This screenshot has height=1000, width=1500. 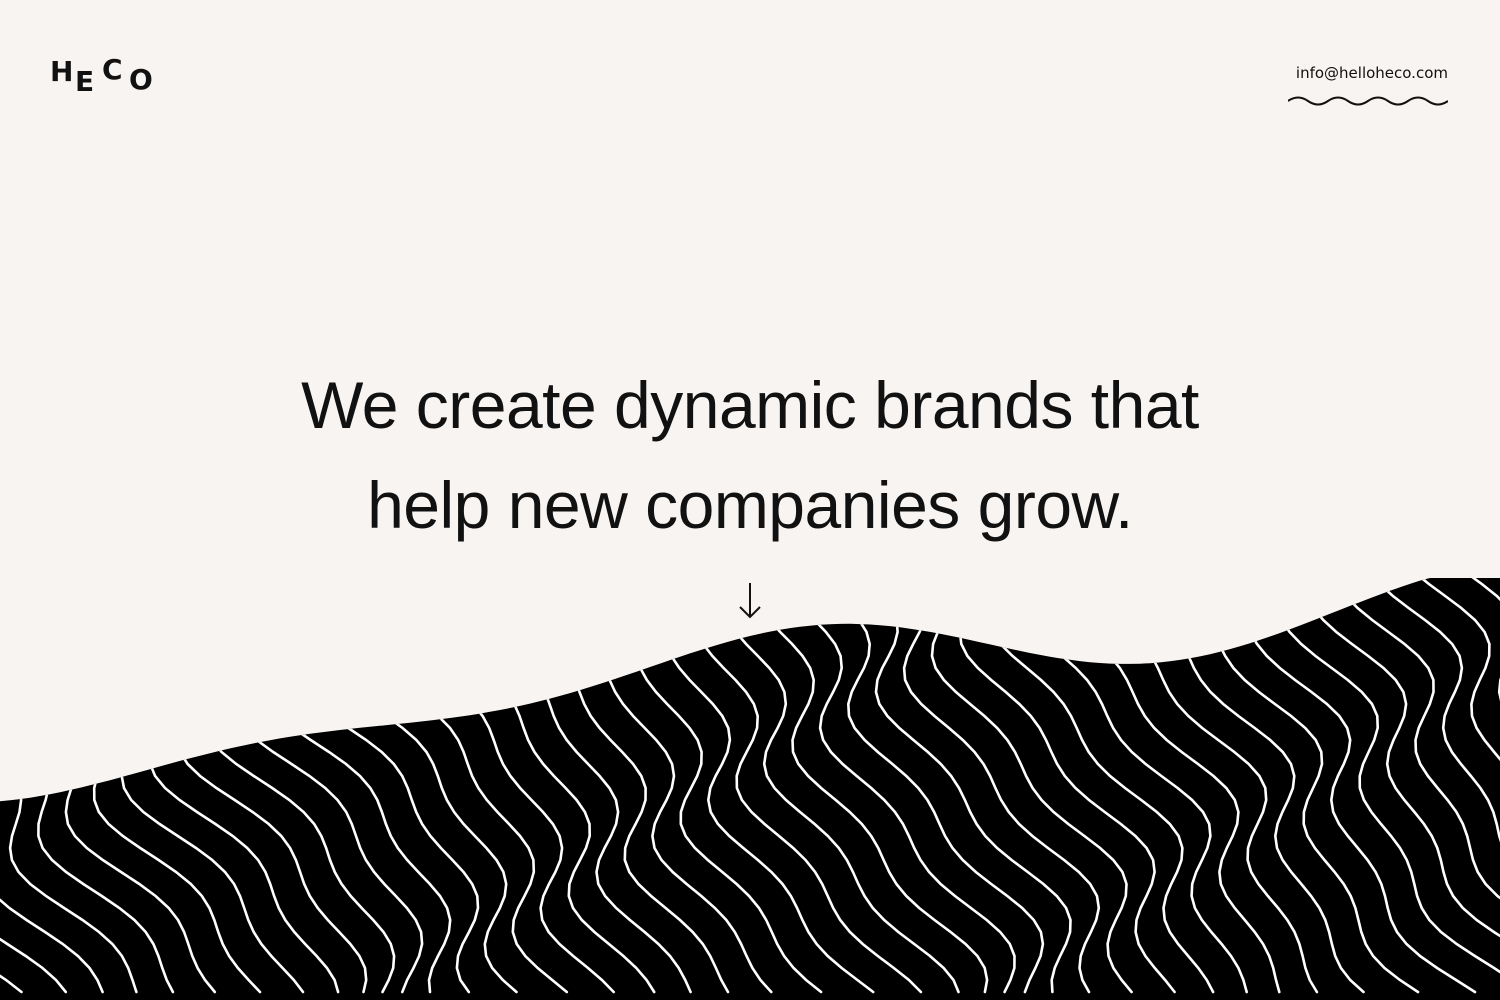 What do you see at coordinates (62, 71) in the screenshot?
I see `logo-letter-h: H` at bounding box center [62, 71].